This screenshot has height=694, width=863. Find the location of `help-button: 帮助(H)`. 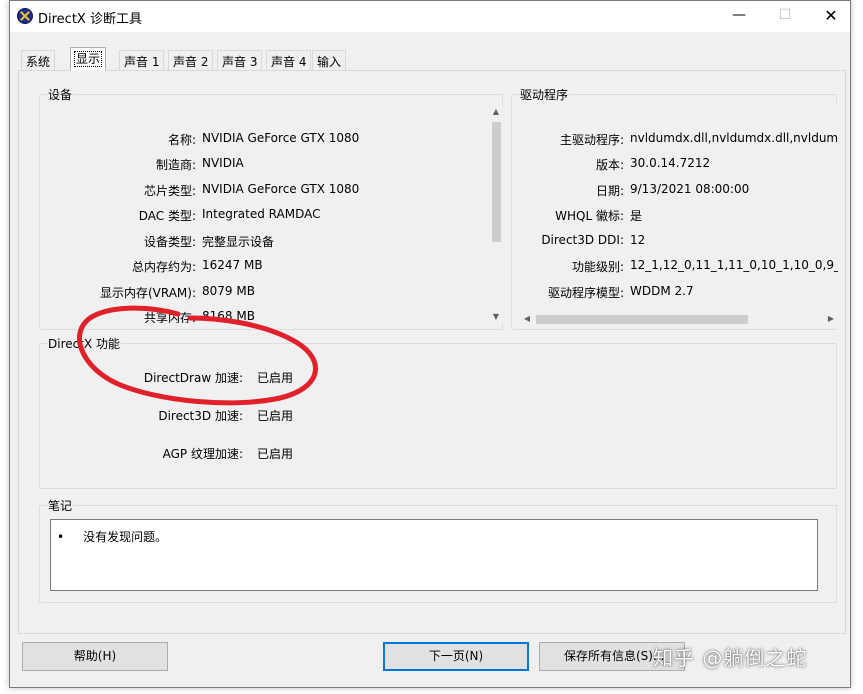

help-button: 帮助(H) is located at coordinates (95, 656).